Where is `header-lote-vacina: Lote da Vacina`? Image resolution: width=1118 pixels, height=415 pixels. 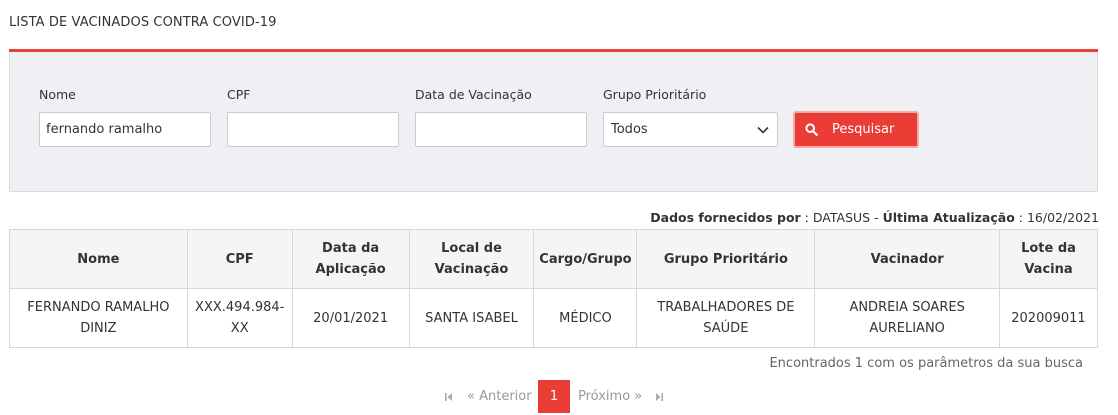 header-lote-vacina: Lote da Vacina is located at coordinates (1048, 259).